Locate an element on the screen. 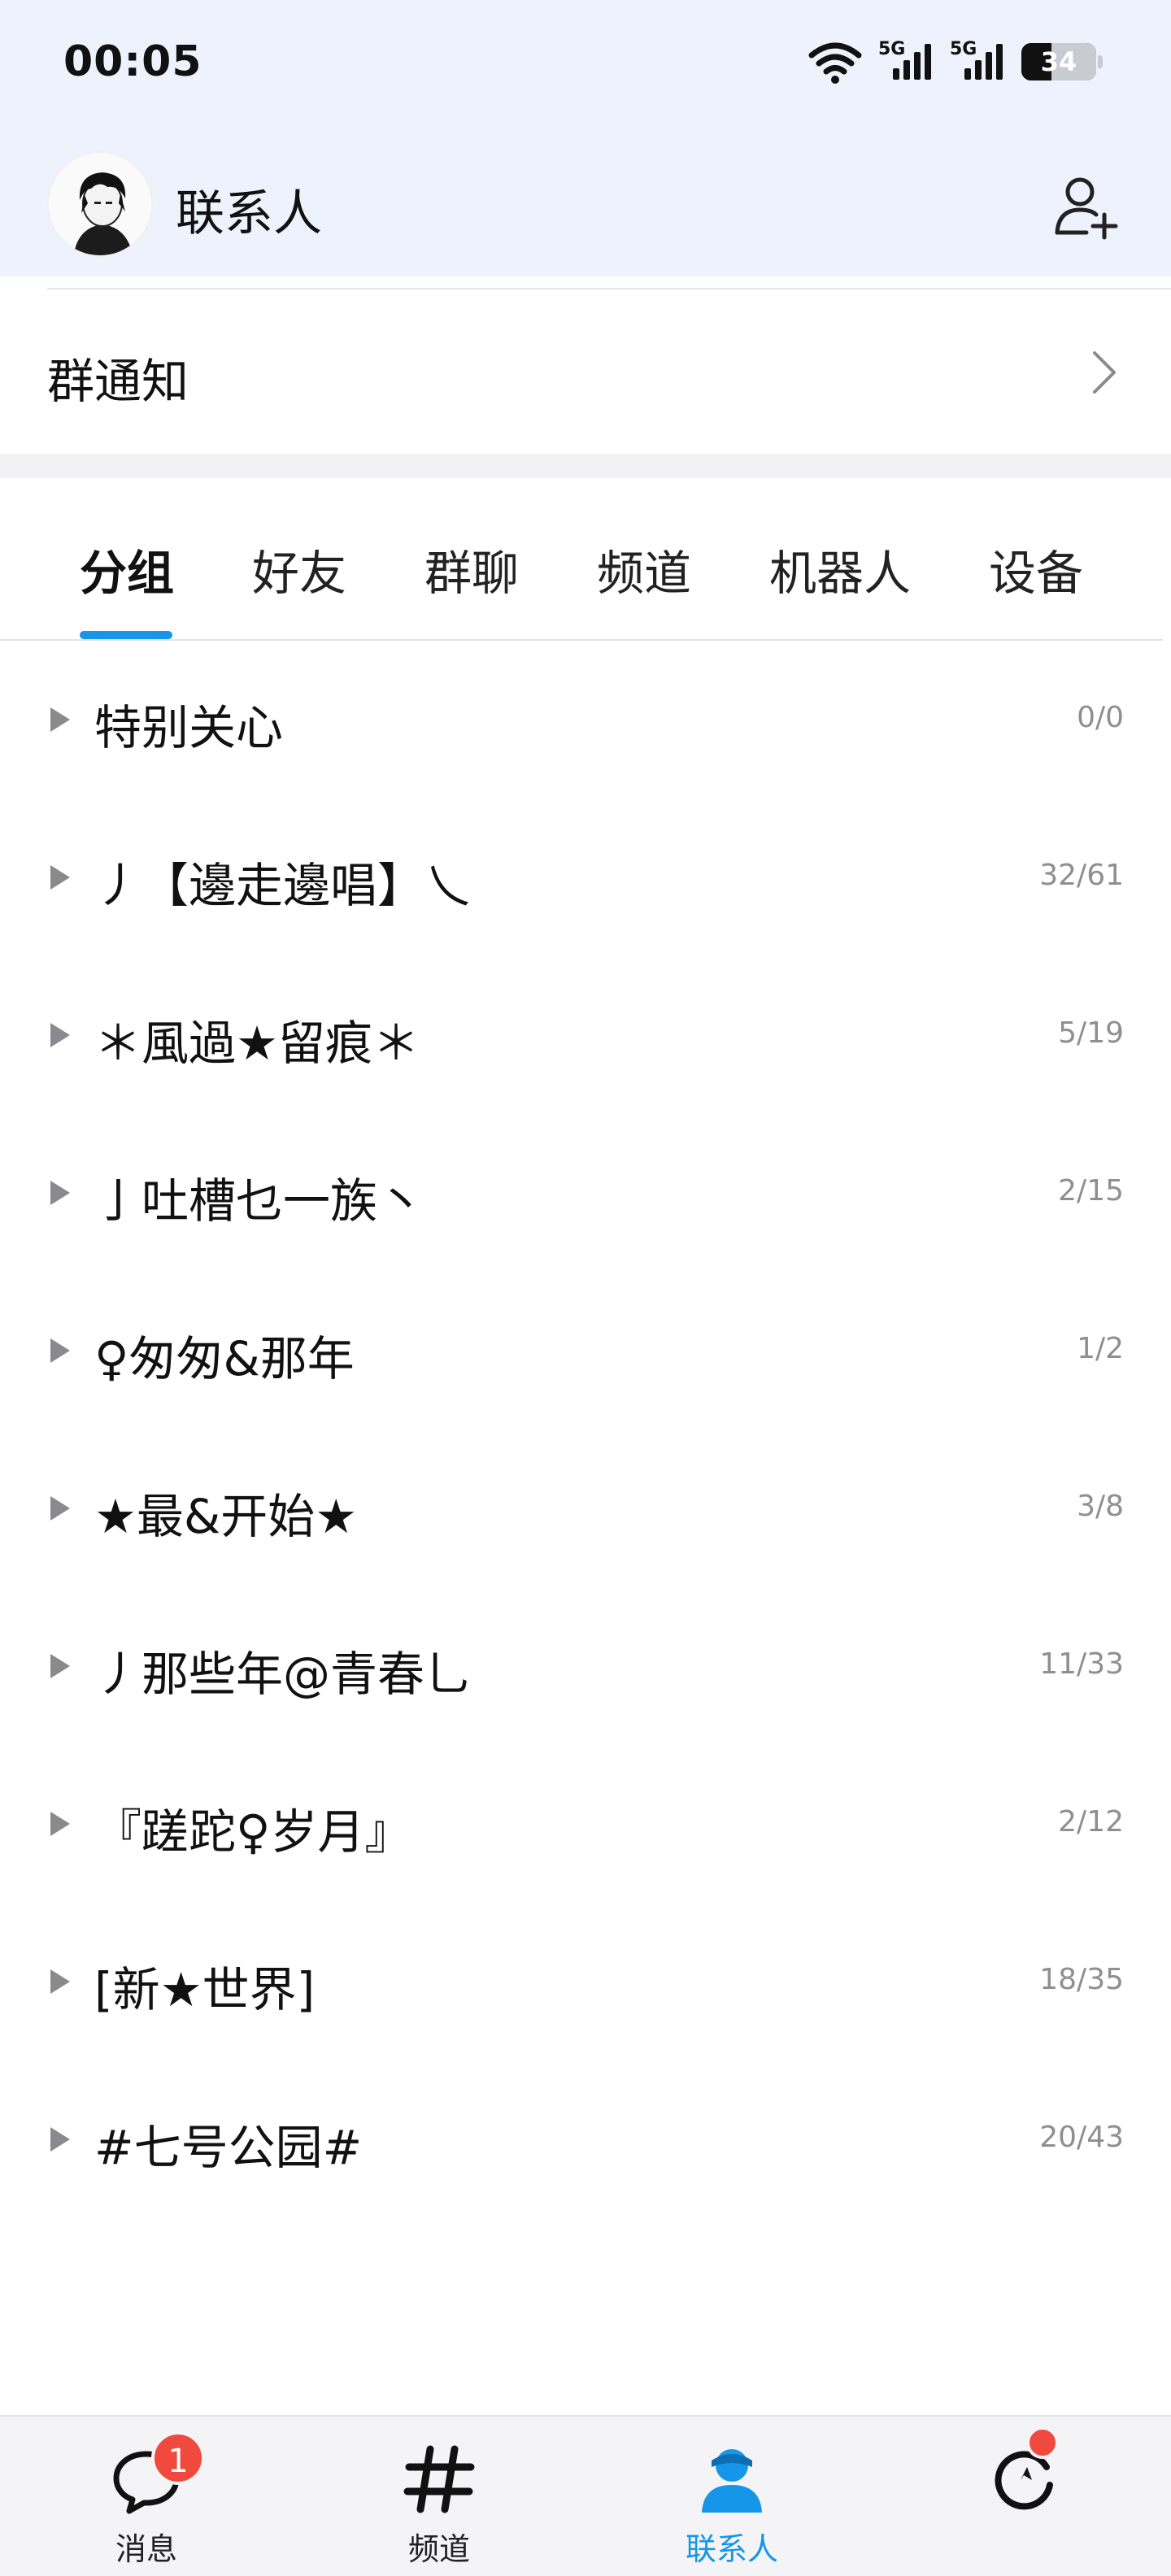  group-name: 丿【邊走邊唱】乀 is located at coordinates (283, 885).